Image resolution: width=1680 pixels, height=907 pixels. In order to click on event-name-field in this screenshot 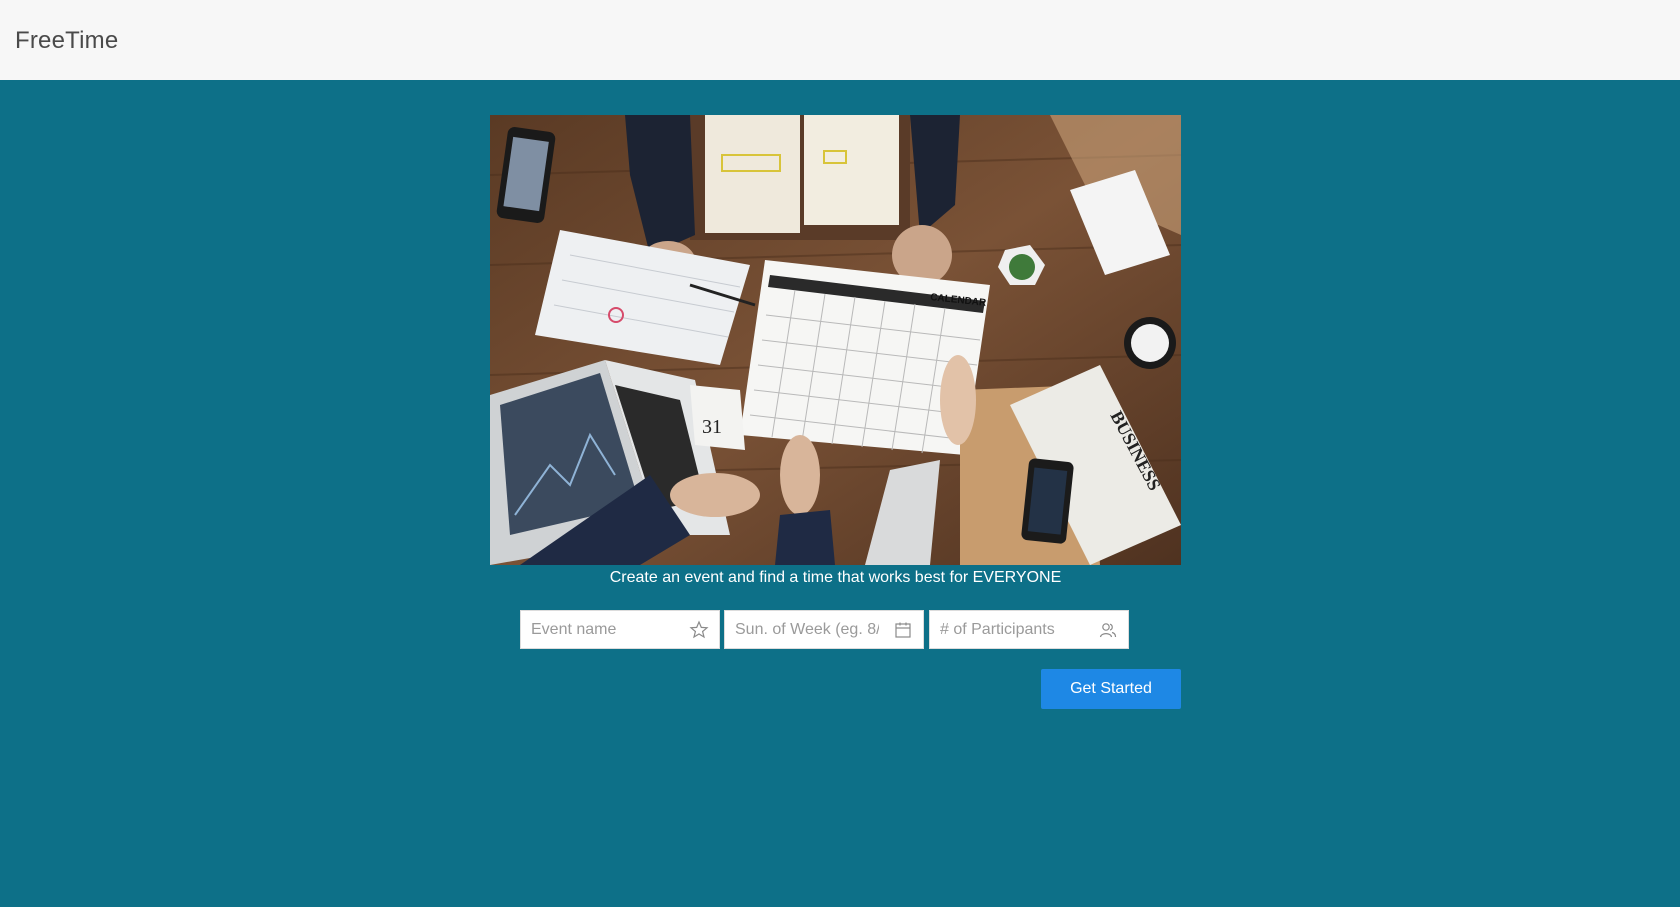, I will do `click(620, 629)`.